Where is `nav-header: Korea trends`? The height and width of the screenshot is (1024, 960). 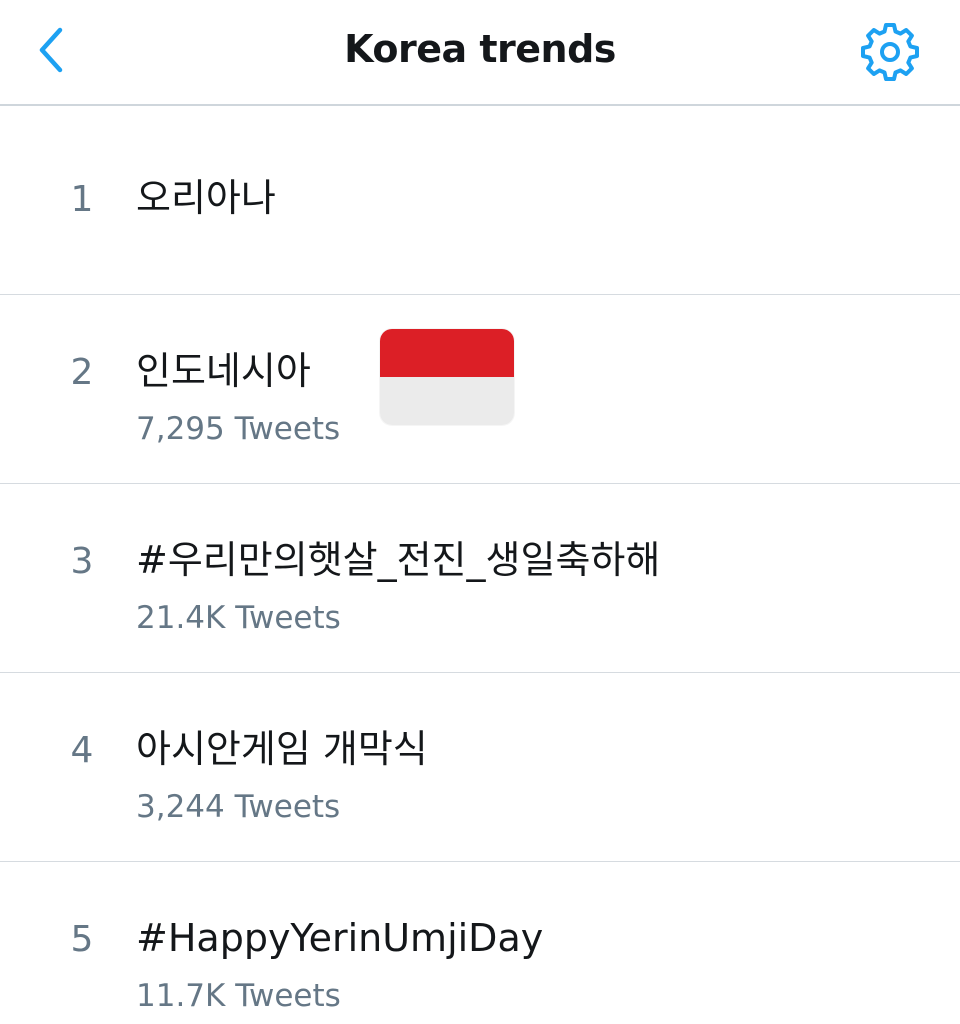 nav-header: Korea trends is located at coordinates (480, 53).